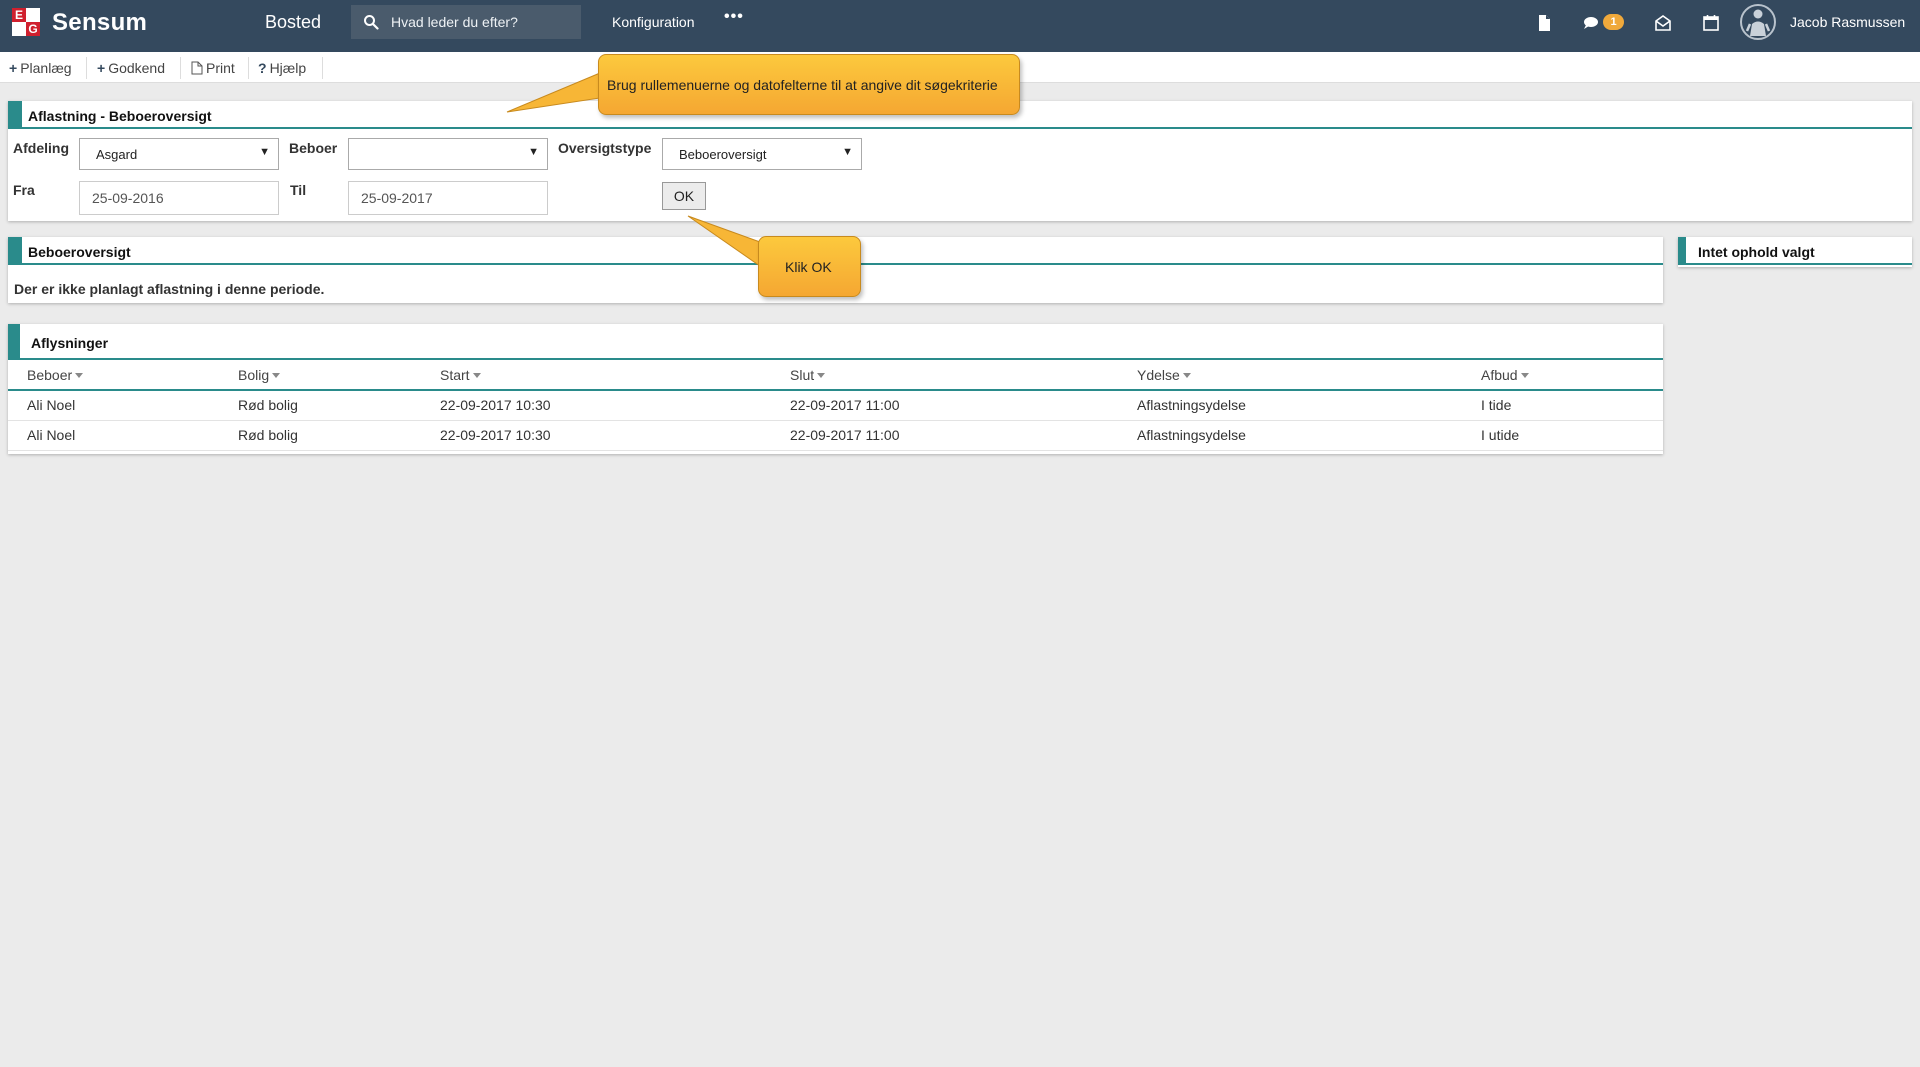  Describe the element at coordinates (371, 22) in the screenshot. I see `search-icon` at that location.